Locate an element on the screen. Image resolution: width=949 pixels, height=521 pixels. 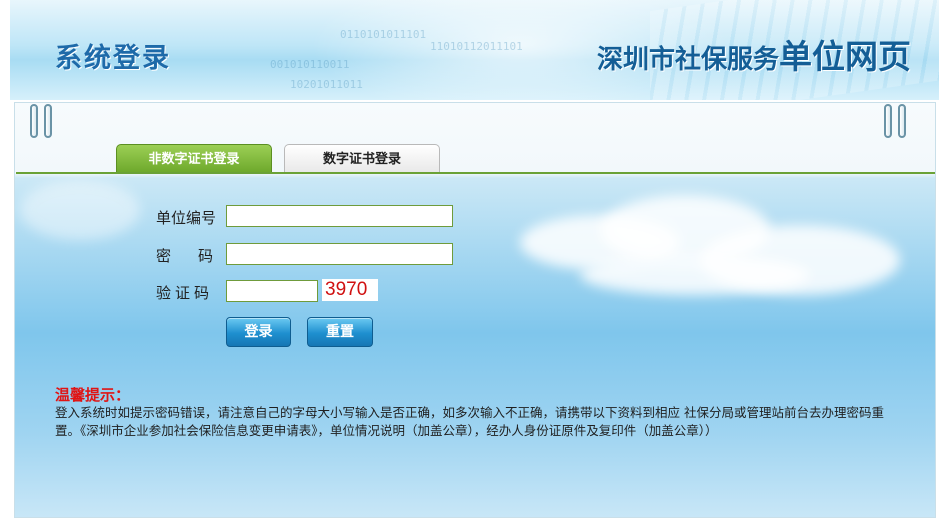
unit-code-label: 单位编号 is located at coordinates (186, 218).